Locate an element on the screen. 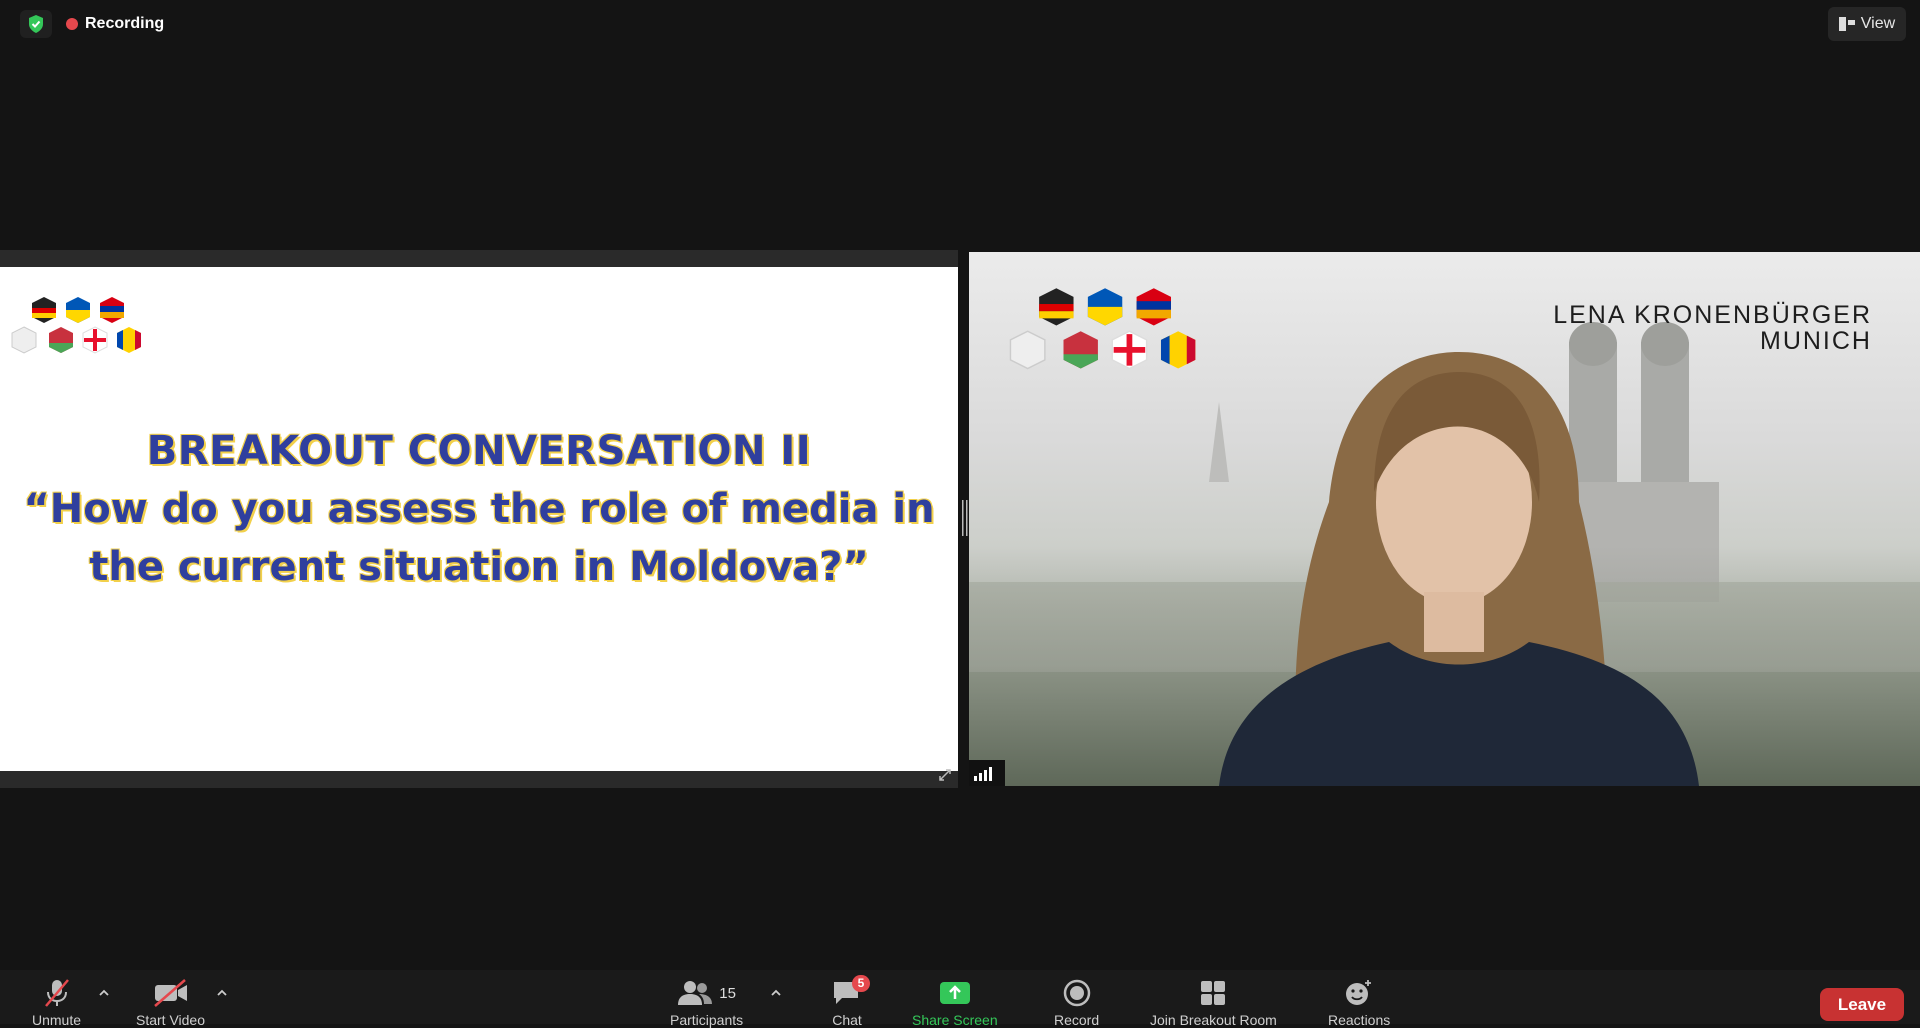 The image size is (1920, 1028). video-flags-logo is located at coordinates (1106, 339).